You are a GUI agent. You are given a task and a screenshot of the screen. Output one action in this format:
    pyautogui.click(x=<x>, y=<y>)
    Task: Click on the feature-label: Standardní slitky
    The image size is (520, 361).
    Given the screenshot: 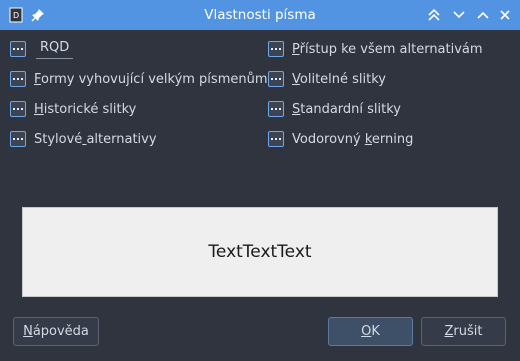 What is the action you would take?
    pyautogui.click(x=346, y=109)
    